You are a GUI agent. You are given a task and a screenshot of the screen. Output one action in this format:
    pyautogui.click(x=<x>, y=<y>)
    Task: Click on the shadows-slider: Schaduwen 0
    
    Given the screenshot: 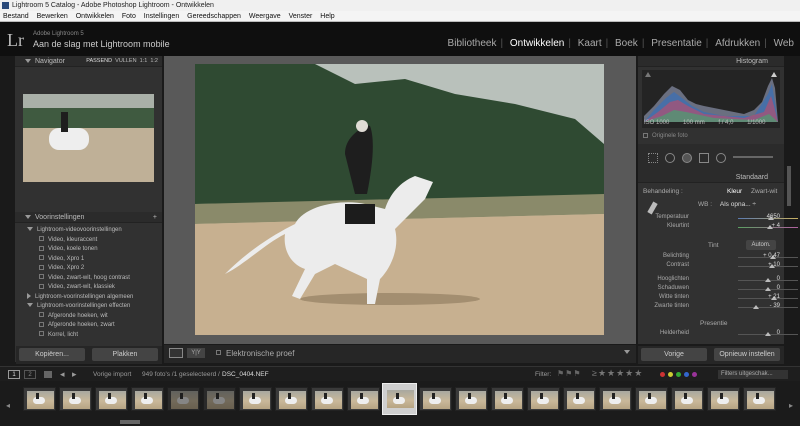 What is the action you would take?
    pyautogui.click(x=718, y=289)
    